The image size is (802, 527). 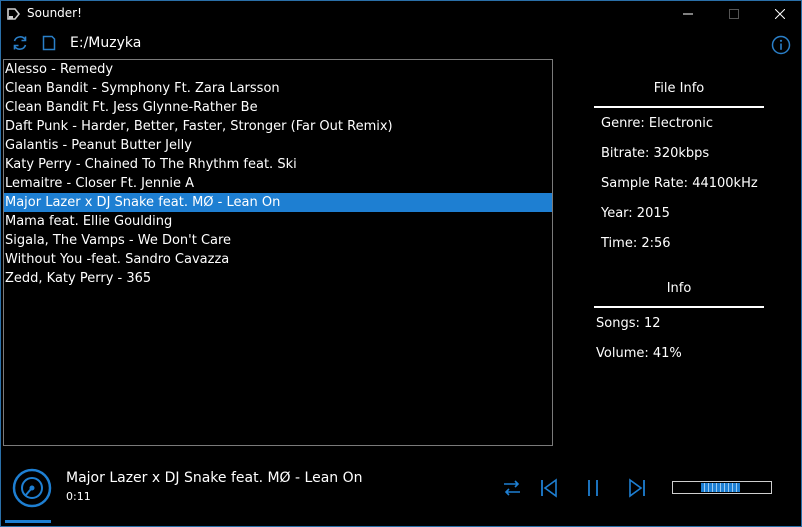 What do you see at coordinates (657, 123) in the screenshot?
I see `genre-label: Genre: Electronic` at bounding box center [657, 123].